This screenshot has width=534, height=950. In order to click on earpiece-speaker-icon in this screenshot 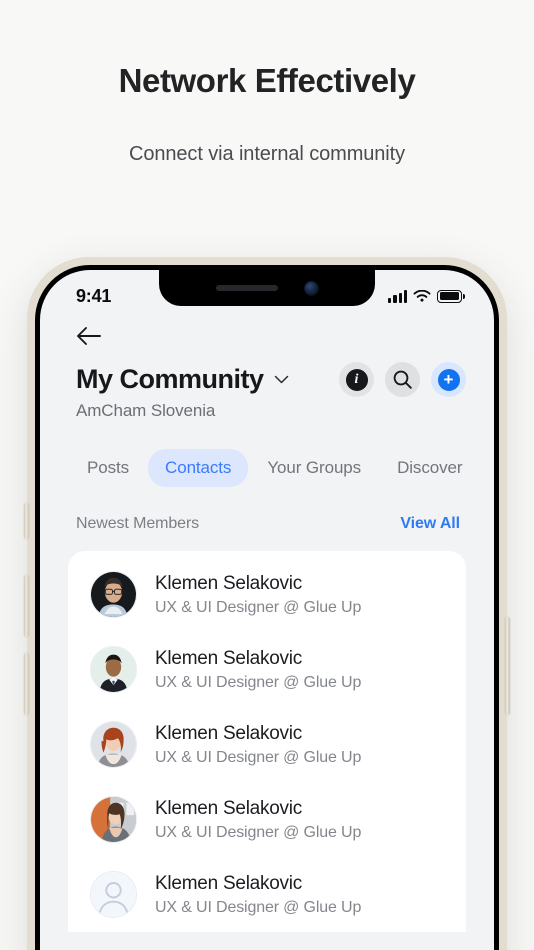, I will do `click(246, 288)`.